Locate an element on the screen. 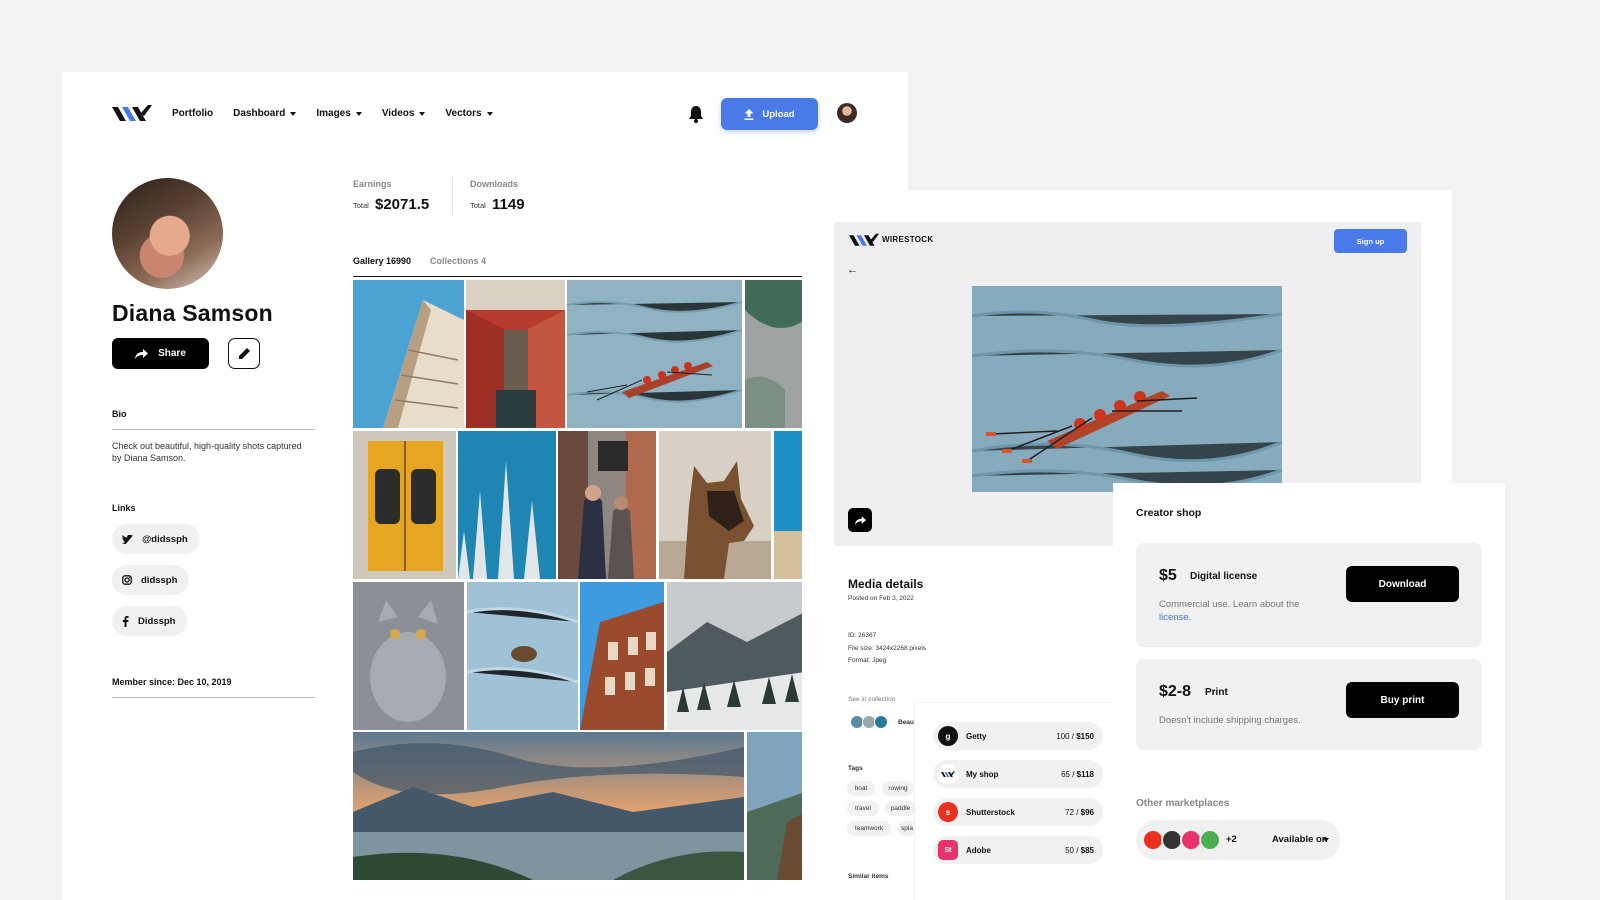  tag-chip: teamwork is located at coordinates (869, 828).